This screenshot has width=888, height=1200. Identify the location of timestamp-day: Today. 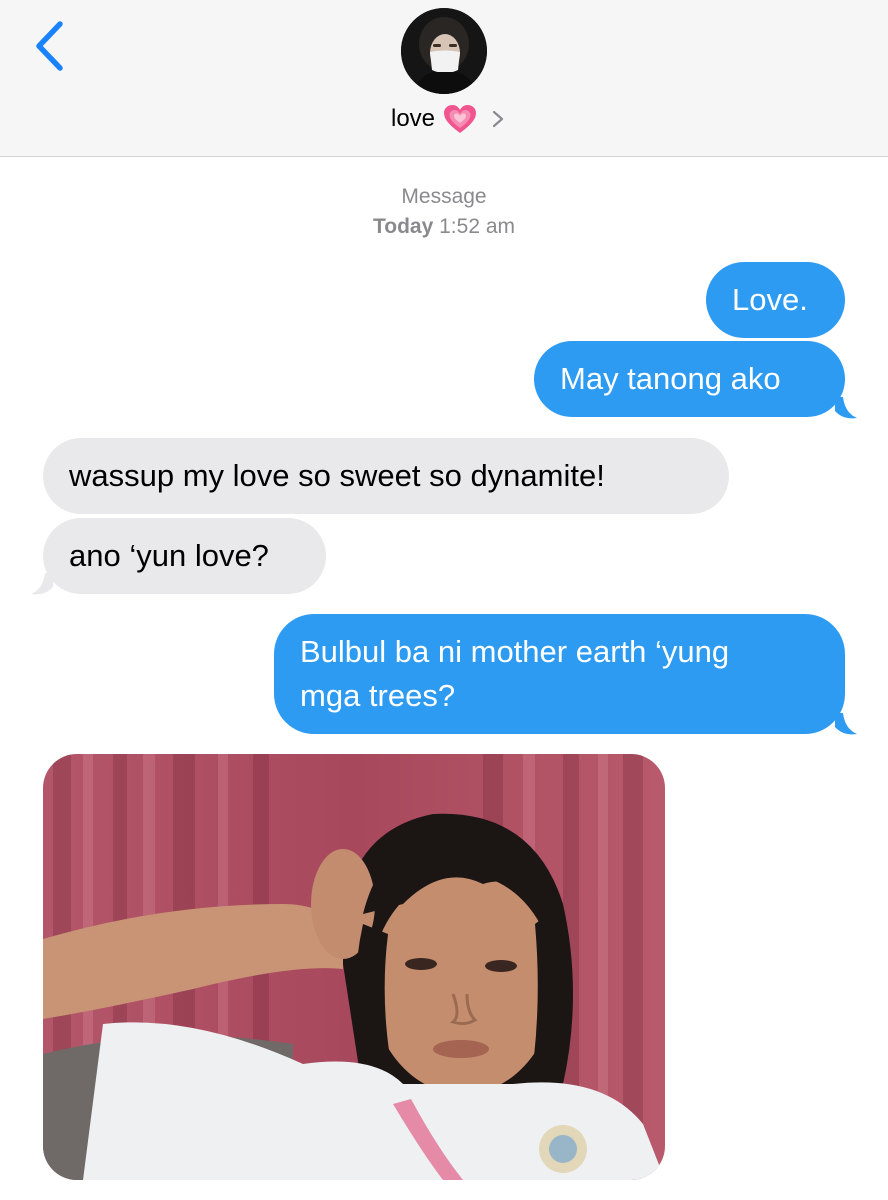
(403, 226).